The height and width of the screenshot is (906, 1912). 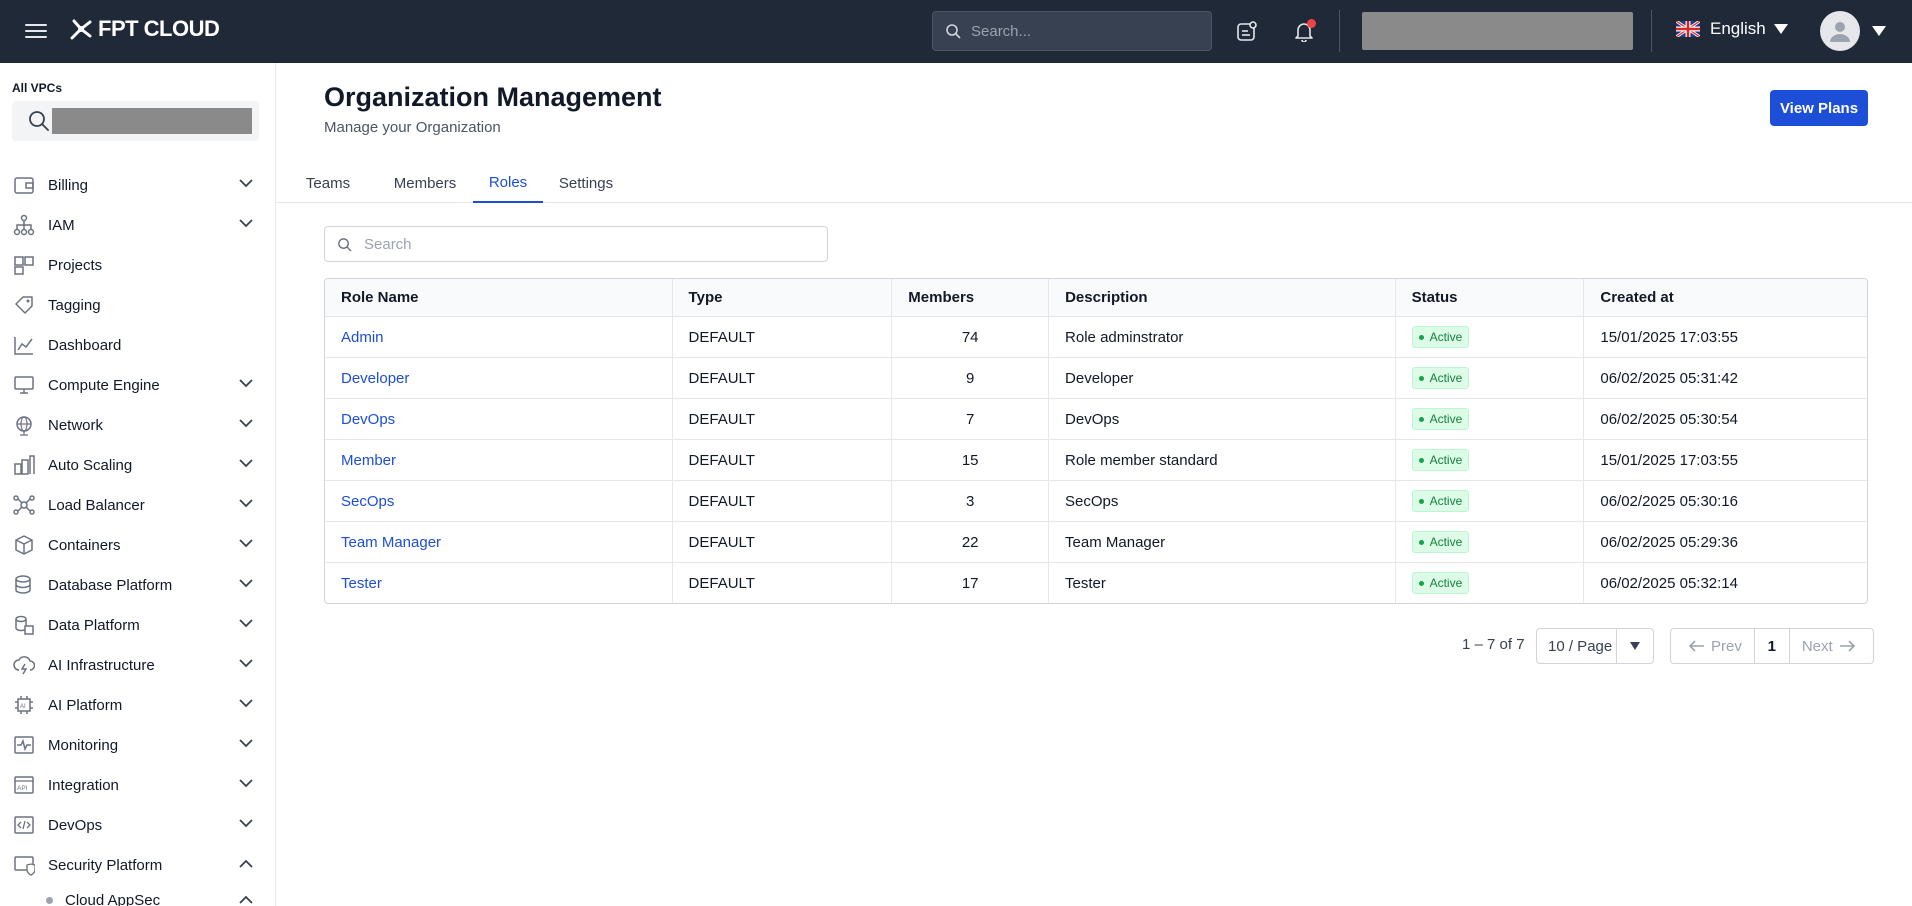 I want to click on column-header-created-at: Created at, so click(x=1725, y=297).